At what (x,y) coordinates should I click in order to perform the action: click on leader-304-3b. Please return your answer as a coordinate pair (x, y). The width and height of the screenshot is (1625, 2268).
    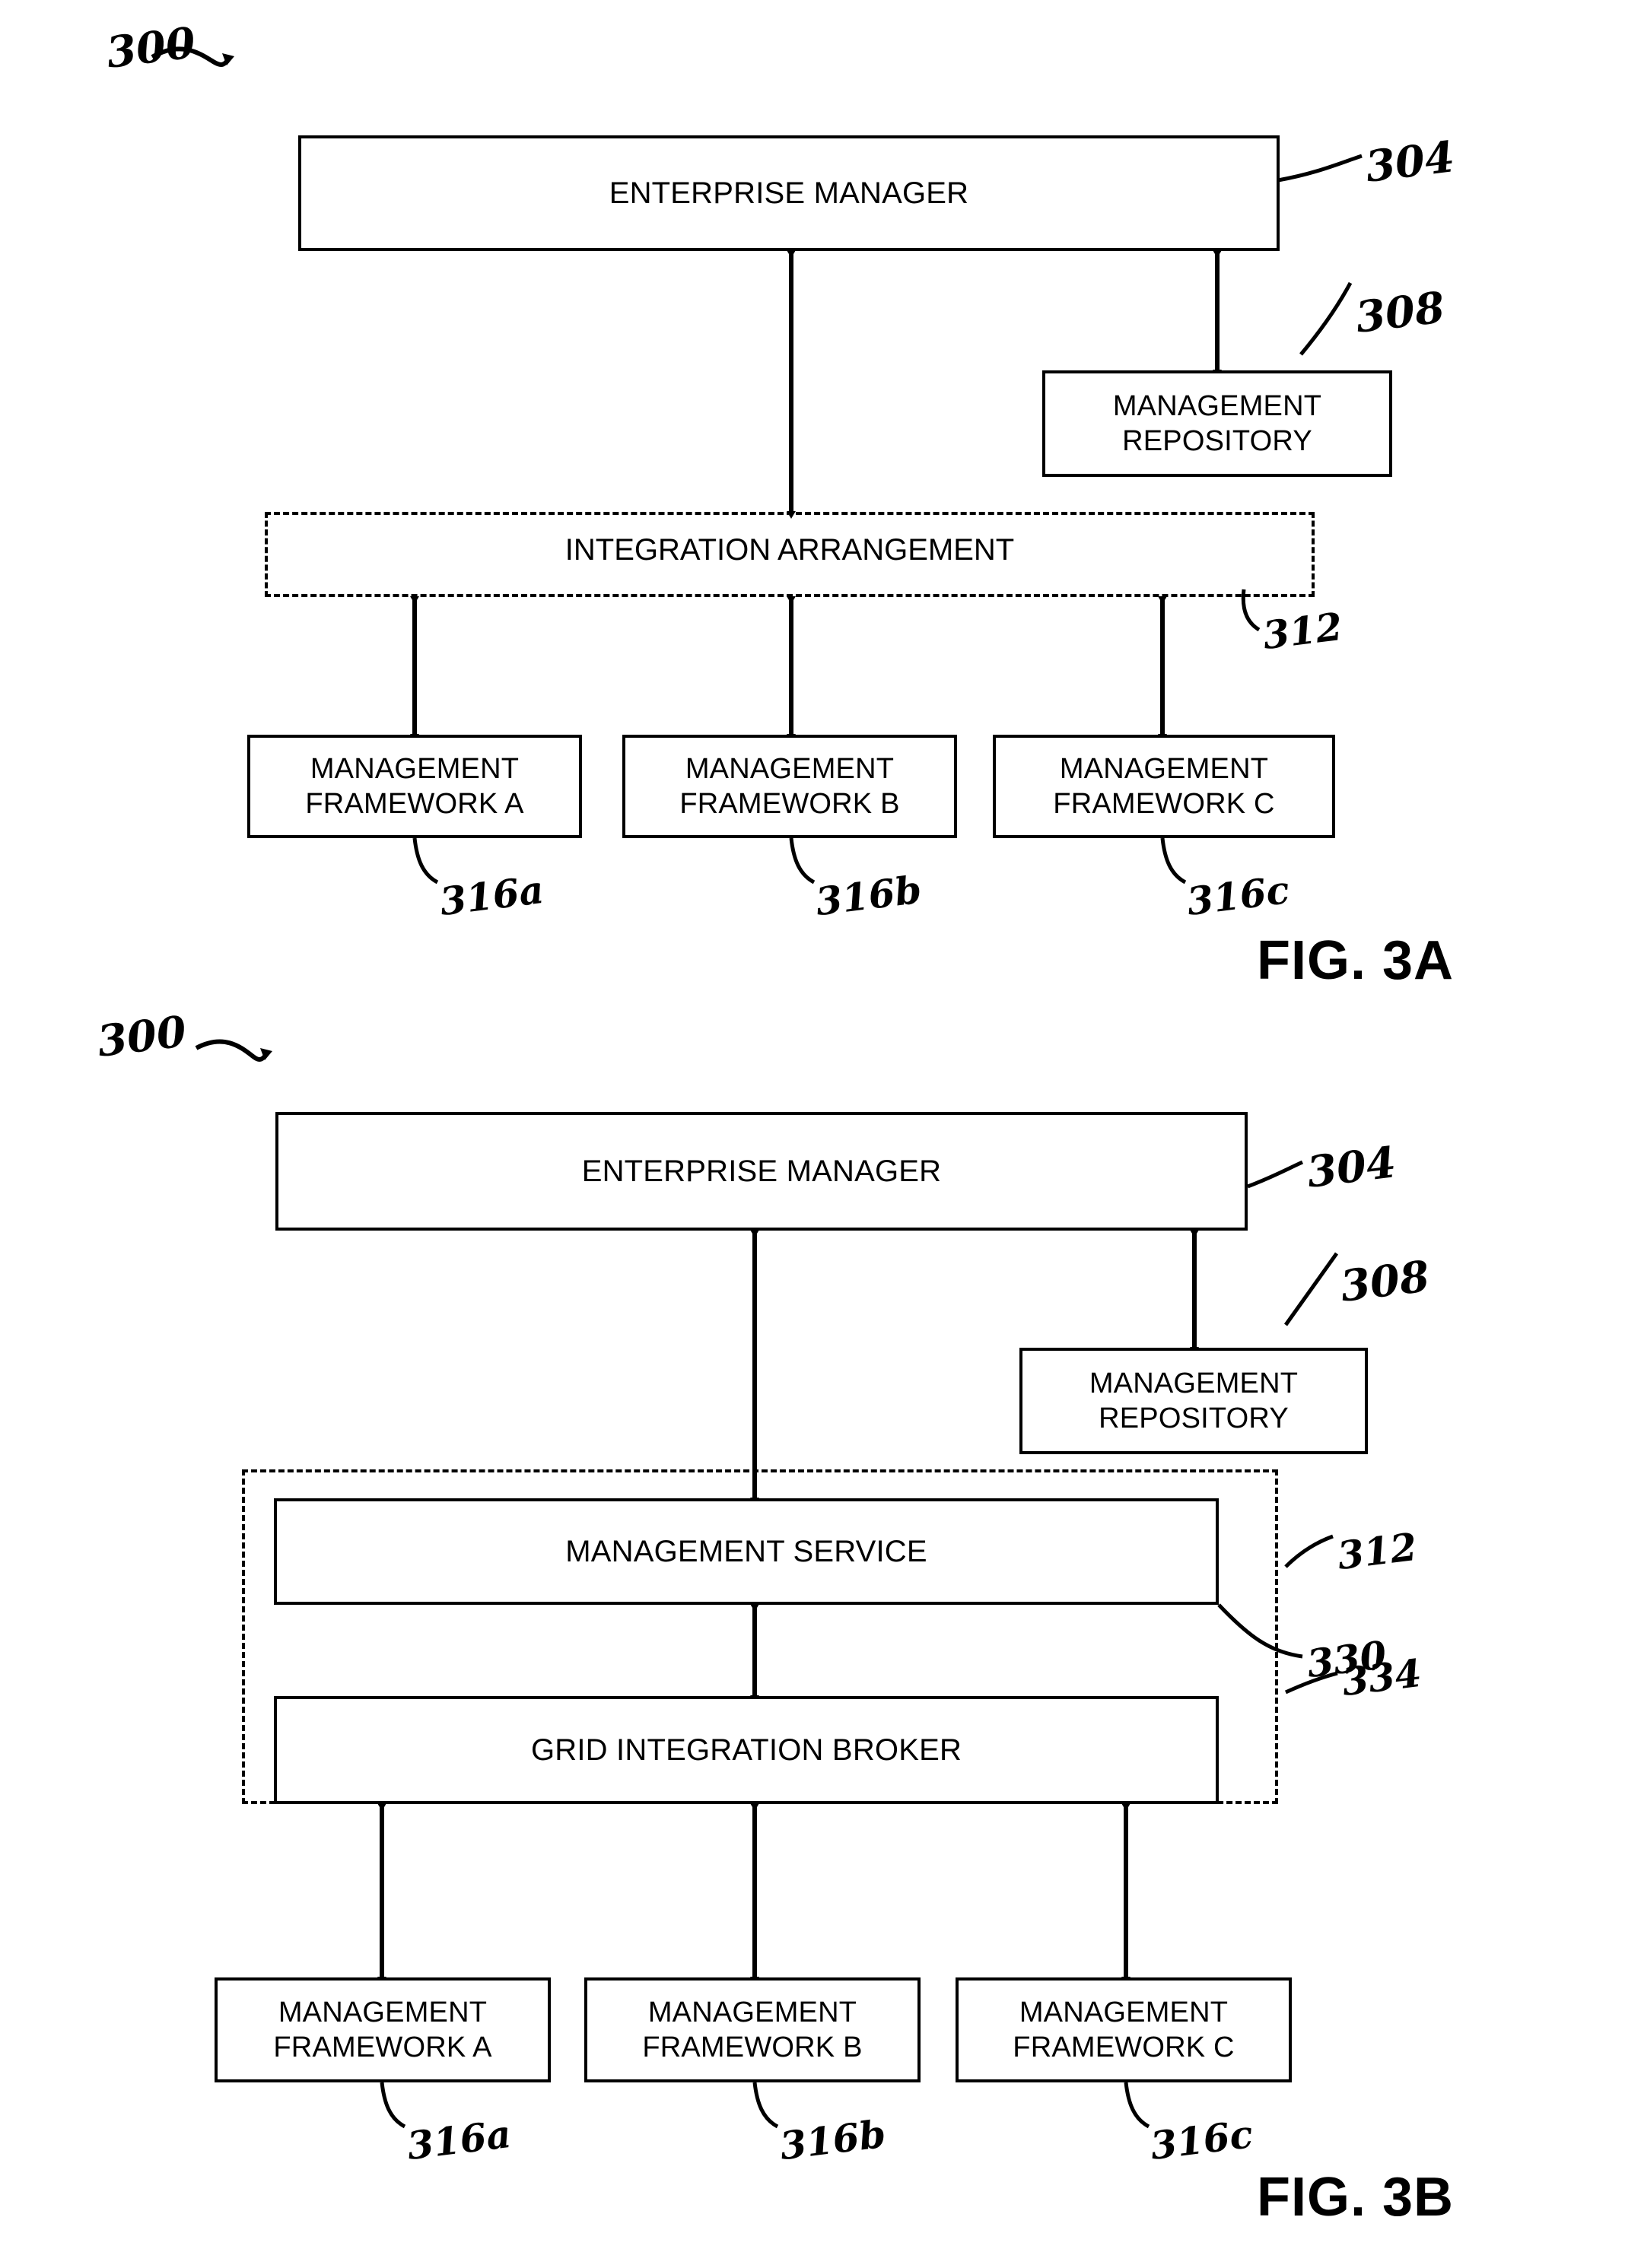
    Looking at the image, I should click on (1276, 1174).